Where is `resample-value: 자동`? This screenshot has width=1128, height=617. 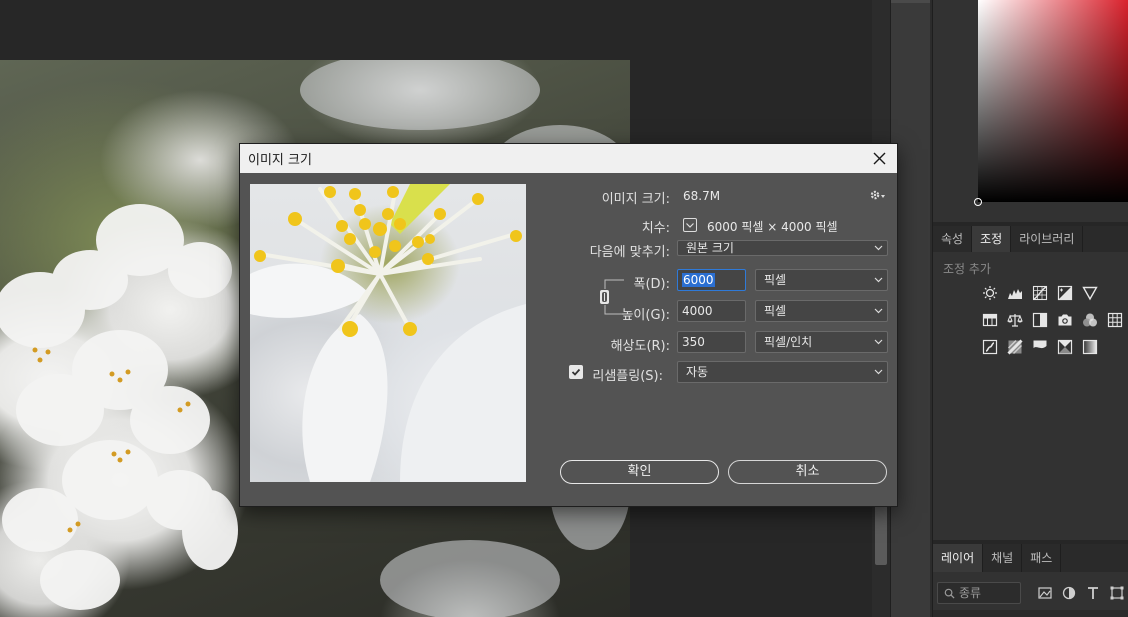 resample-value: 자동 is located at coordinates (697, 372).